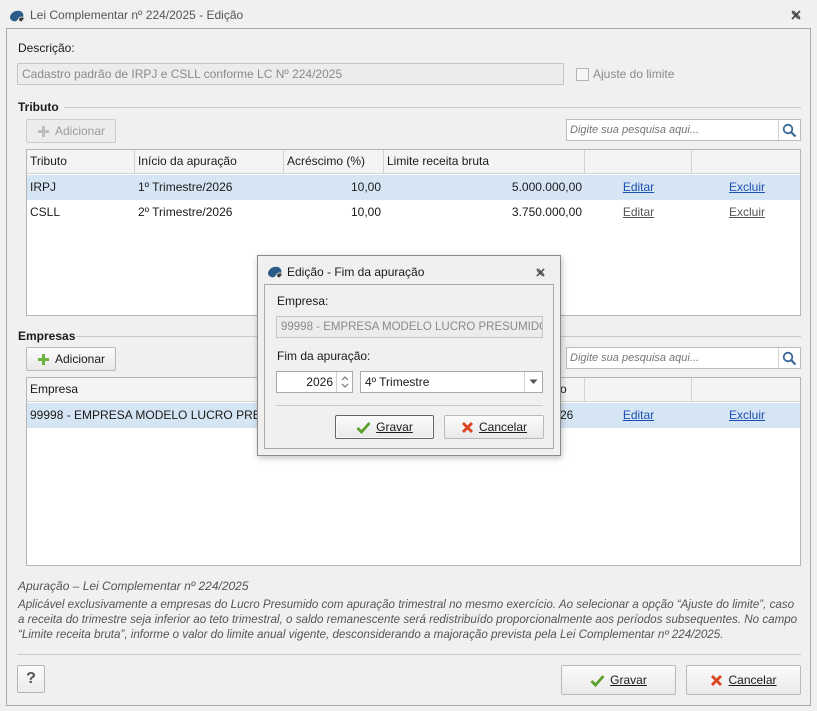 The height and width of the screenshot is (711, 817). What do you see at coordinates (634, 74) in the screenshot?
I see `ajuste-label: Ajuste do limite` at bounding box center [634, 74].